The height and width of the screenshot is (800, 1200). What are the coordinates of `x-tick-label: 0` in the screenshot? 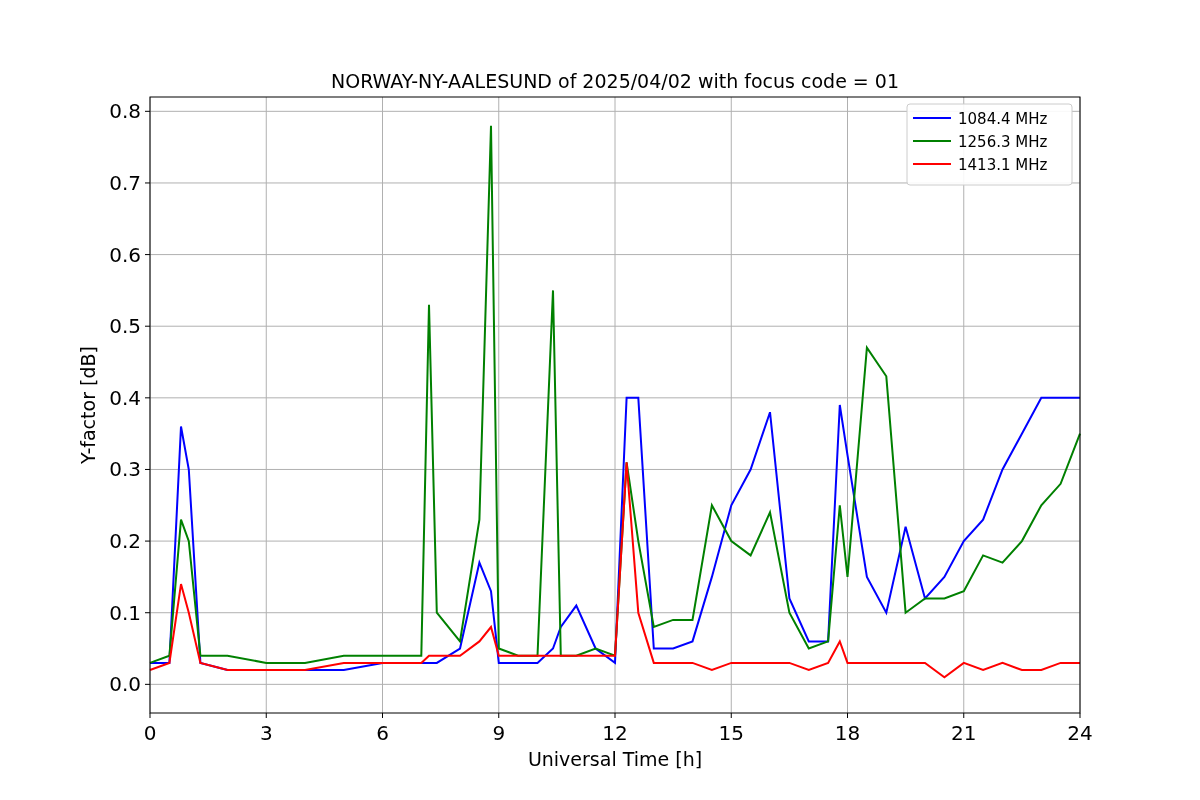 It's located at (150, 733).